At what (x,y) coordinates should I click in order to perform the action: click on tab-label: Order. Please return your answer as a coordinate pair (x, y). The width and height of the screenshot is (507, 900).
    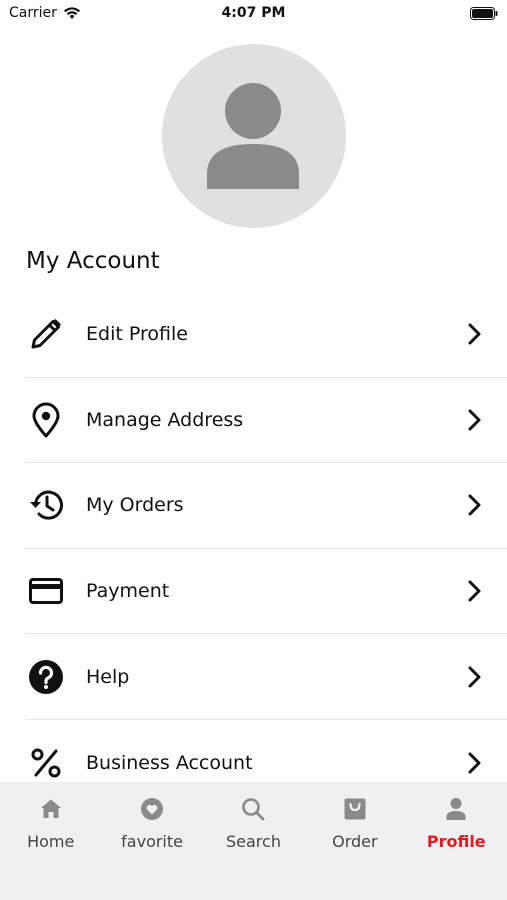
    Looking at the image, I should click on (355, 841).